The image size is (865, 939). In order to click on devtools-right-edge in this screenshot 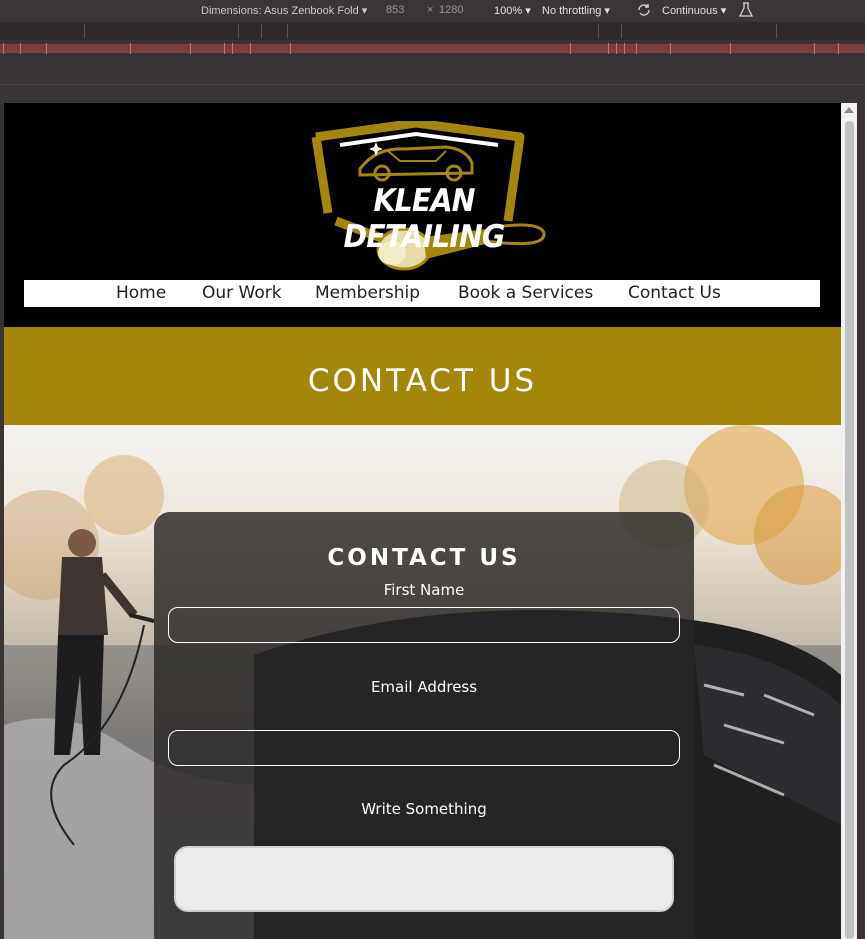, I will do `click(861, 521)`.